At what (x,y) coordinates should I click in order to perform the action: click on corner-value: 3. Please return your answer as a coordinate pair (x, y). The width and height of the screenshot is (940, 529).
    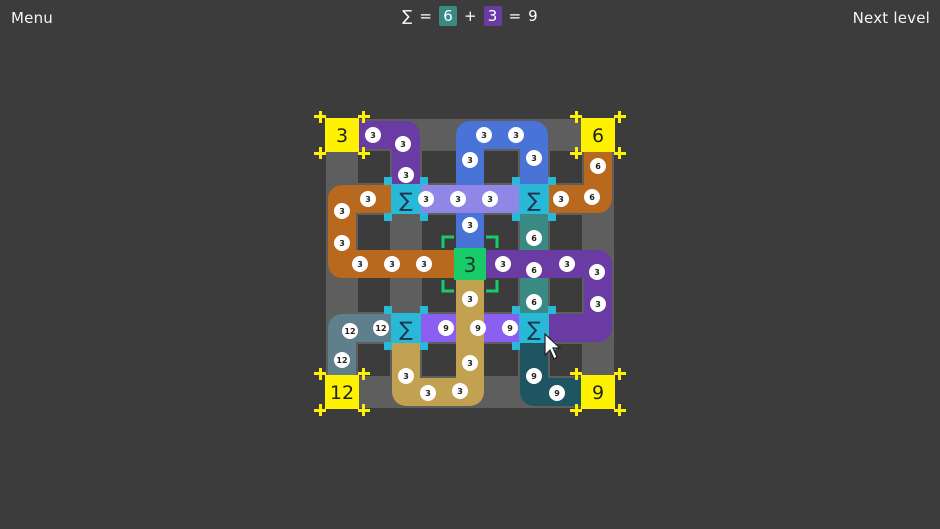
    Looking at the image, I should click on (342, 136).